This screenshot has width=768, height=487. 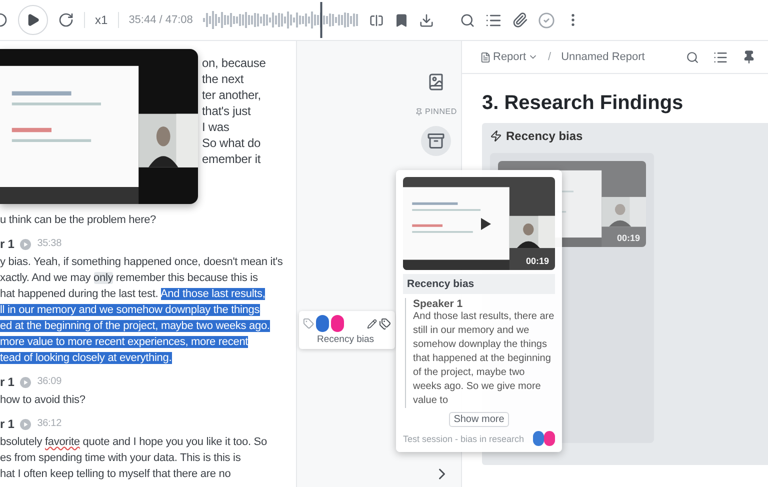 I want to click on tag-label: Recency bias, so click(x=346, y=339).